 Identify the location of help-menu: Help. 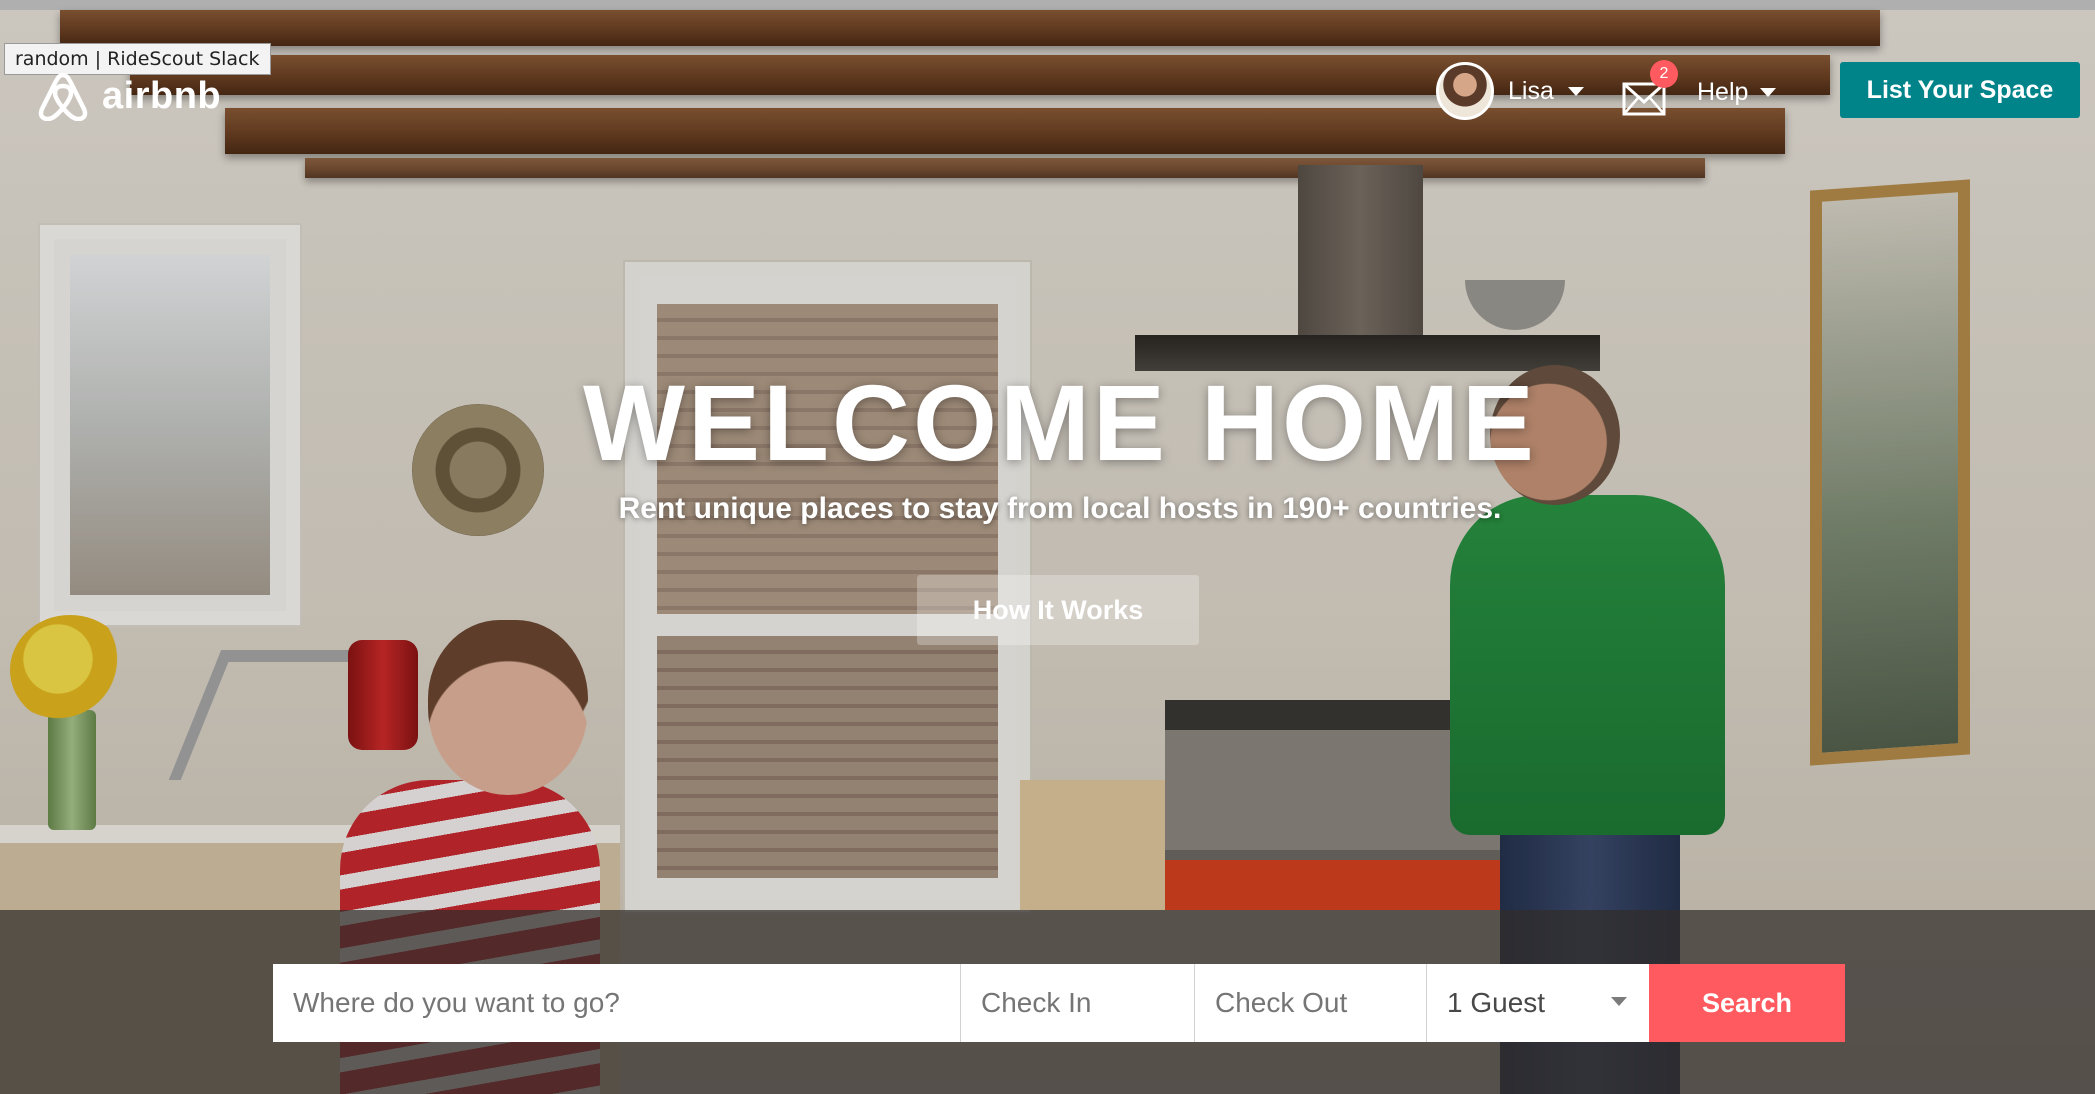
(1737, 92).